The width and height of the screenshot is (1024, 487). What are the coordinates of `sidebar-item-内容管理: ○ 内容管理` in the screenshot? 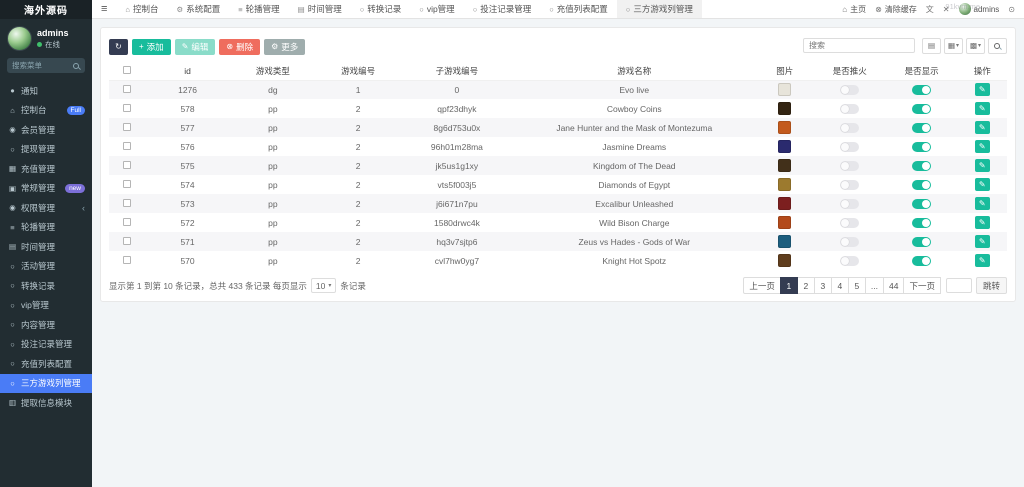 It's located at (46, 325).